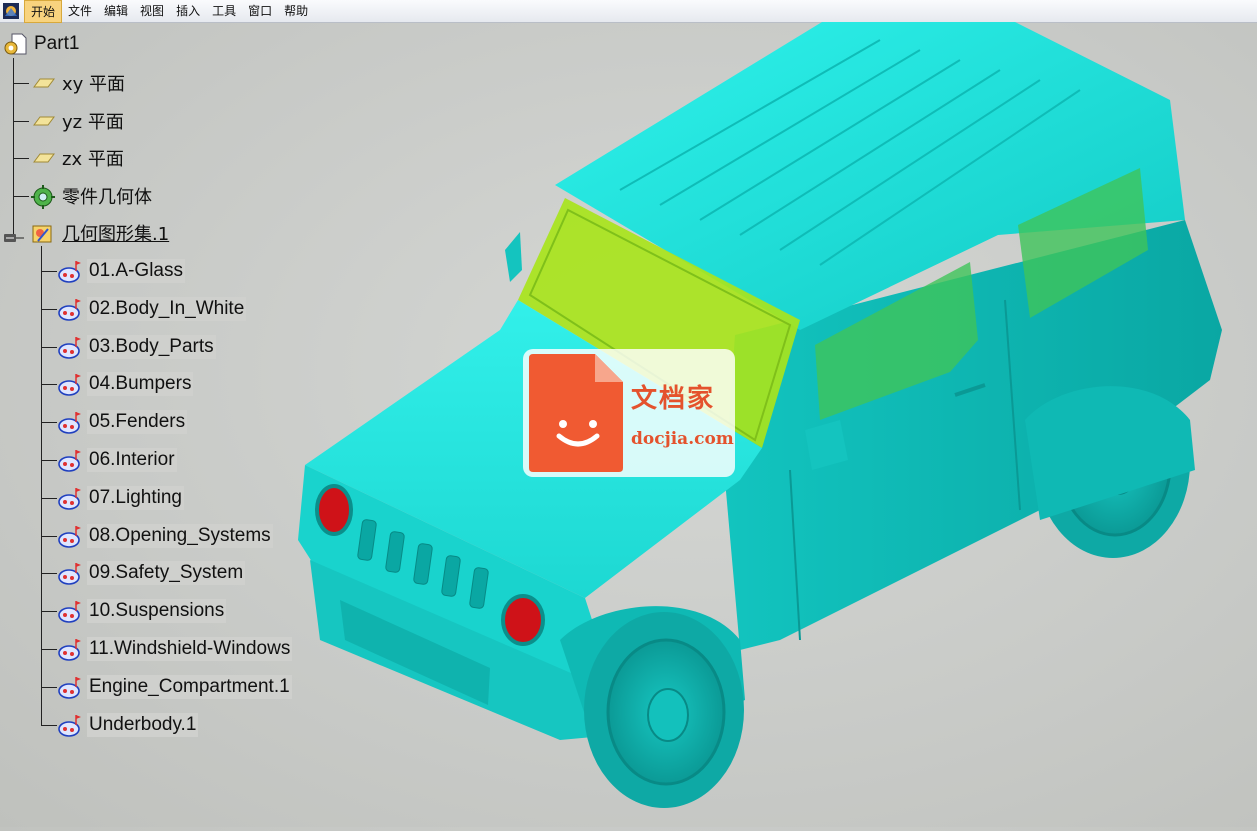  I want to click on tree-node-geoset-child: 10.Suspensions, so click(142, 611).